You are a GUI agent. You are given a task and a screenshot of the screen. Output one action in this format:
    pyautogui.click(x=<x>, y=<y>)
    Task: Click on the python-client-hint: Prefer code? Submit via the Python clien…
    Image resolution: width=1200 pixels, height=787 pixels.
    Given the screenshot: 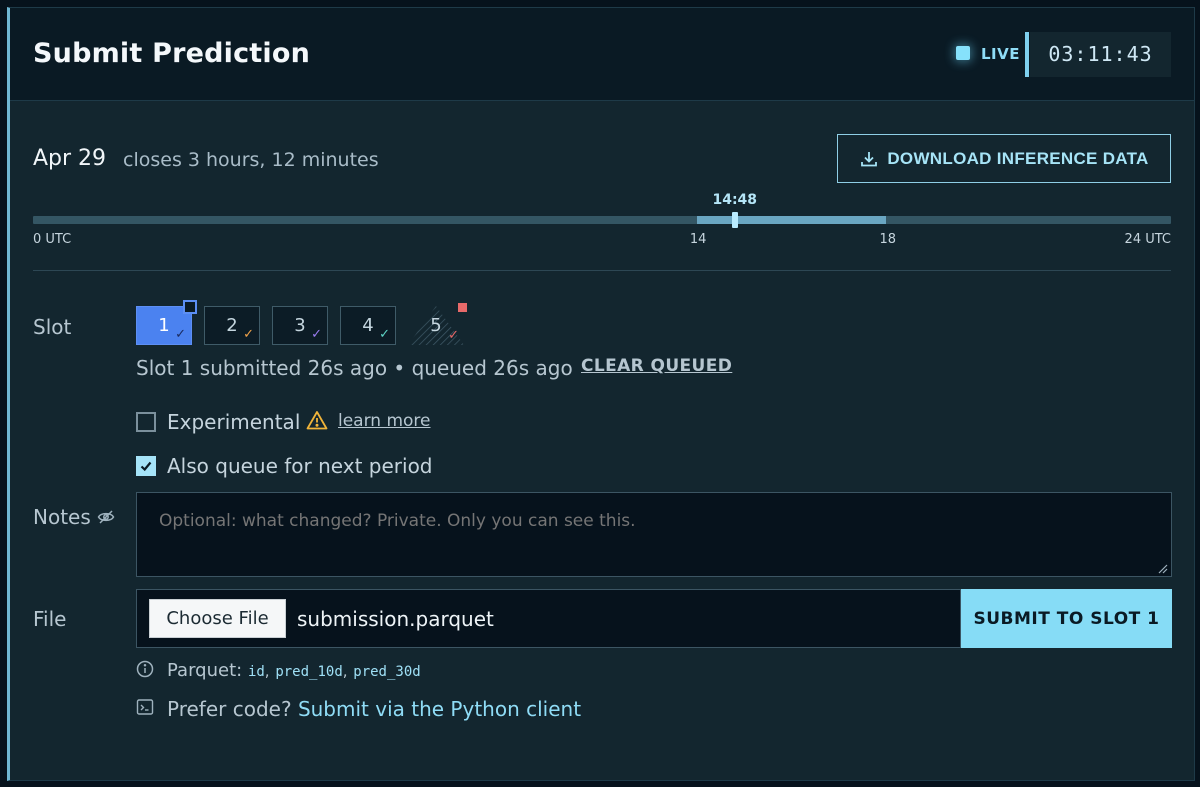 What is the action you would take?
    pyautogui.click(x=374, y=709)
    